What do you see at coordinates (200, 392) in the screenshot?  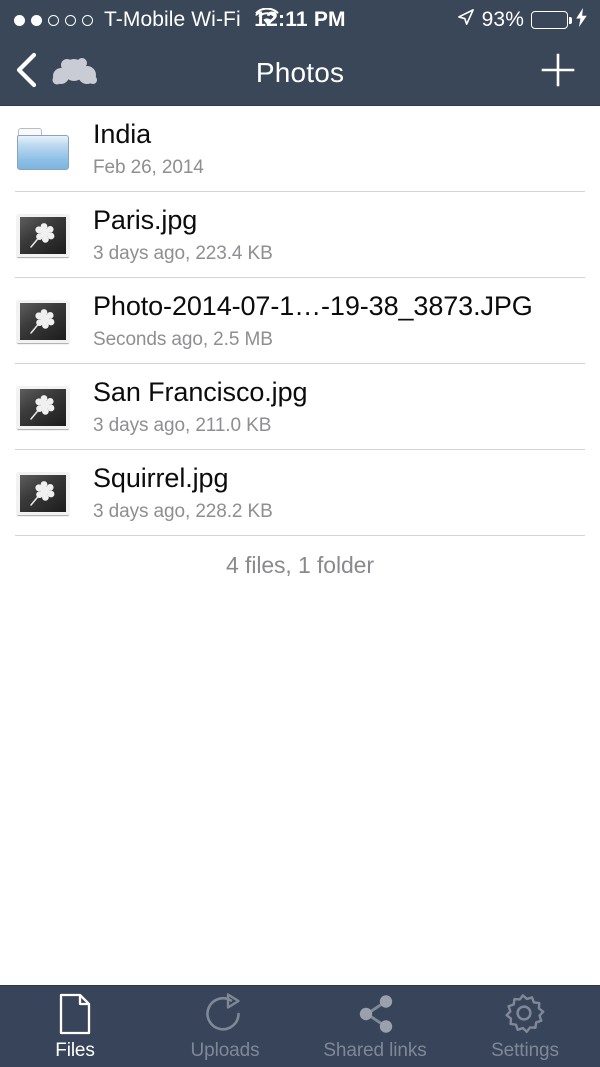 I see `list-item-name: San Francisco.jpg` at bounding box center [200, 392].